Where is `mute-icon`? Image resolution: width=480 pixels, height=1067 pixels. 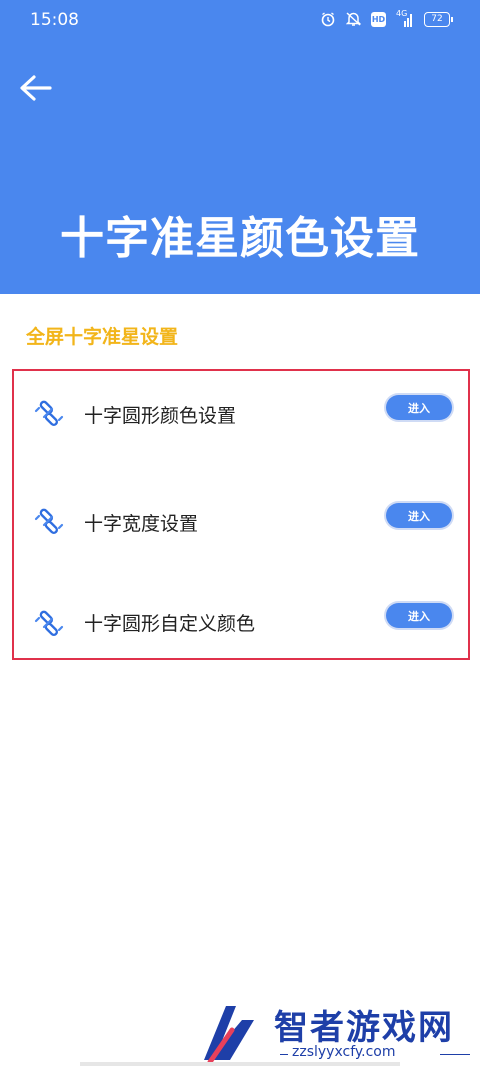
mute-icon is located at coordinates (353, 19).